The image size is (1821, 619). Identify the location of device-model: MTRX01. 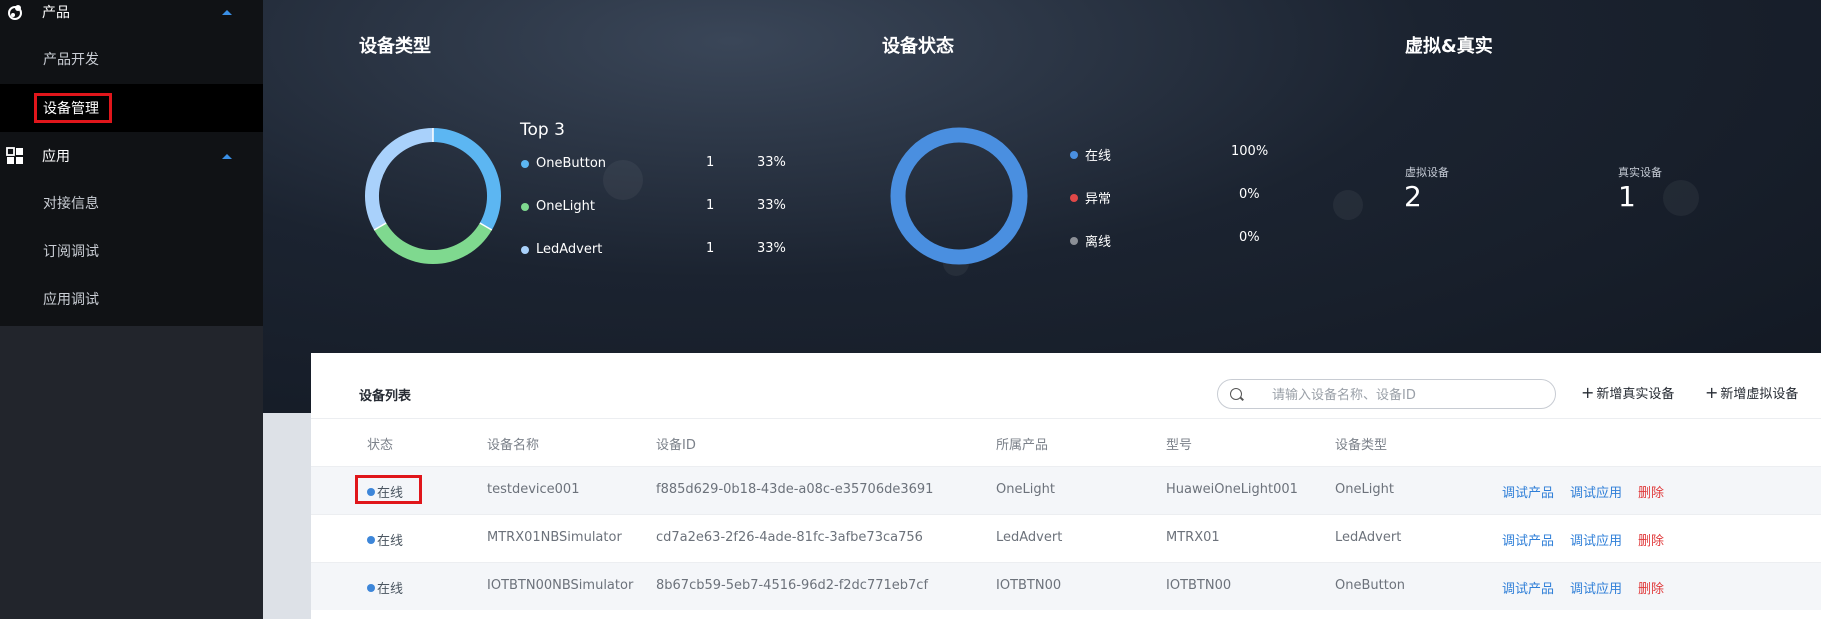
(1193, 537).